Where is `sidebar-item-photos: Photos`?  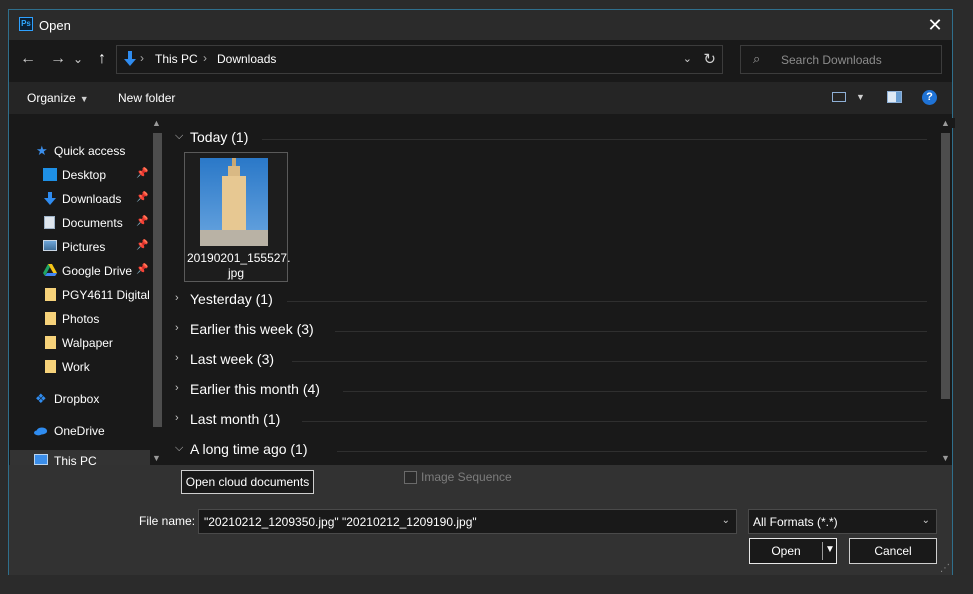 sidebar-item-photos: Photos is located at coordinates (80, 319).